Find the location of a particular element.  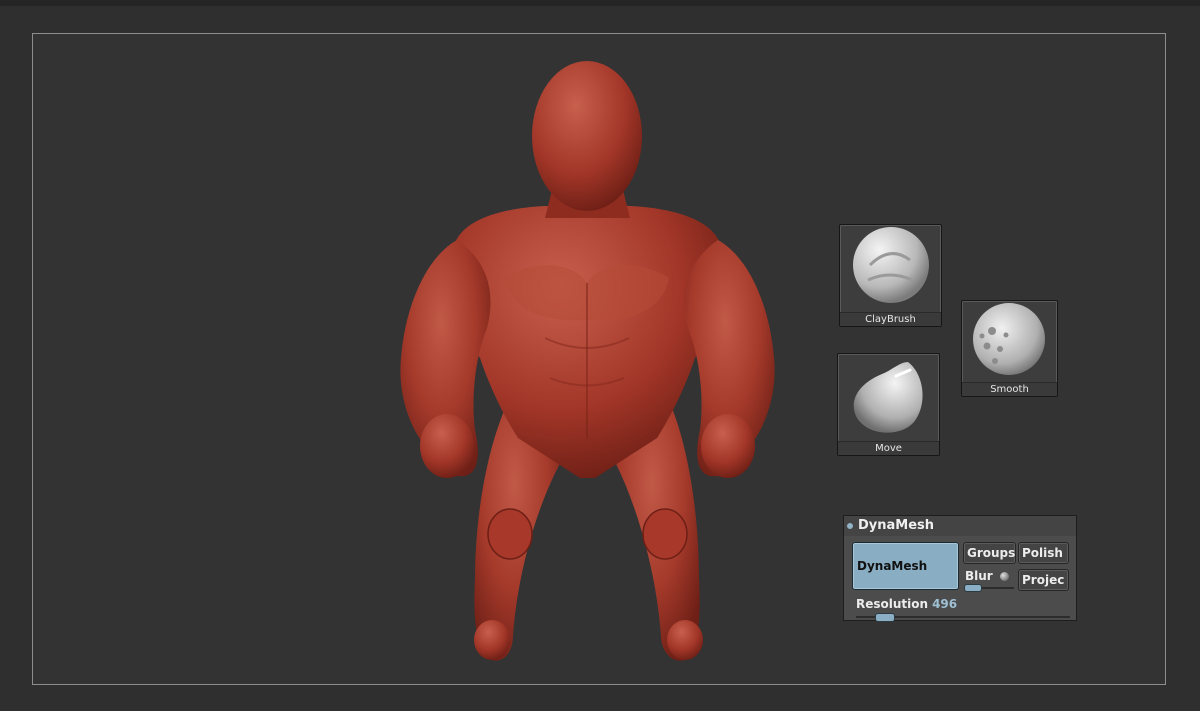

smooth-button: Smooth is located at coordinates (1009, 348).